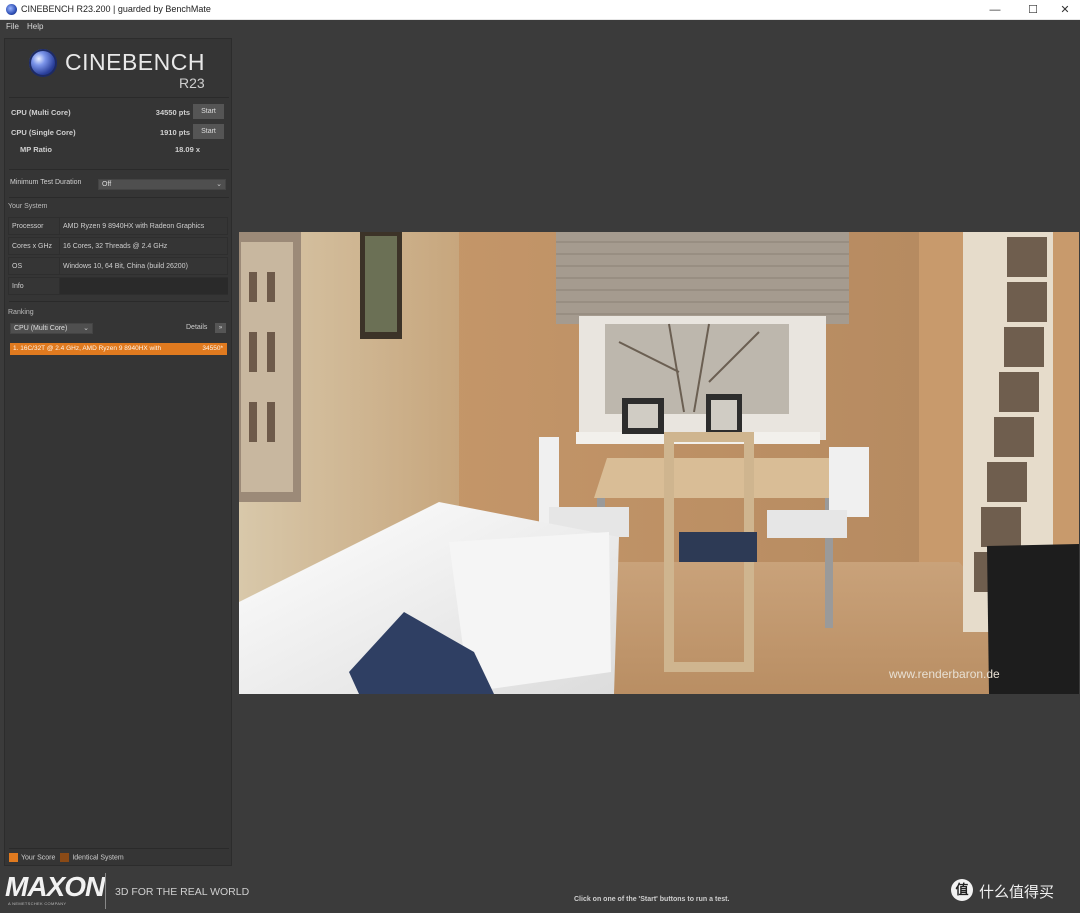 This screenshot has width=1080, height=913. What do you see at coordinates (105, 891) in the screenshot?
I see `branding-divider` at bounding box center [105, 891].